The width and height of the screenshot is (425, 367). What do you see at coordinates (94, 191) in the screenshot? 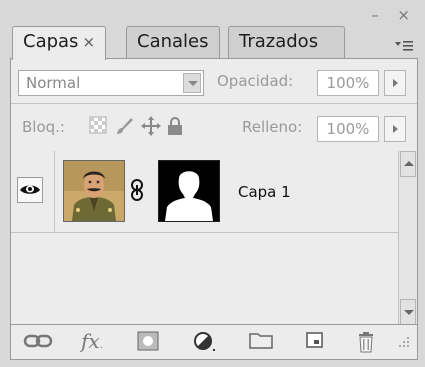
I see `layer-thumbnail` at bounding box center [94, 191].